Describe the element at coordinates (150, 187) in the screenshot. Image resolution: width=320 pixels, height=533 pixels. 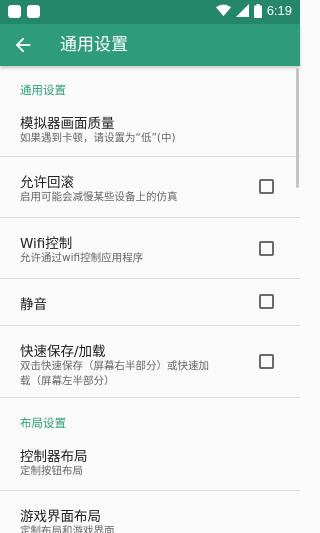
I see `pref-allow-rewind: 允许回滚 启用可能会减慢某些设备上的仿真` at that location.